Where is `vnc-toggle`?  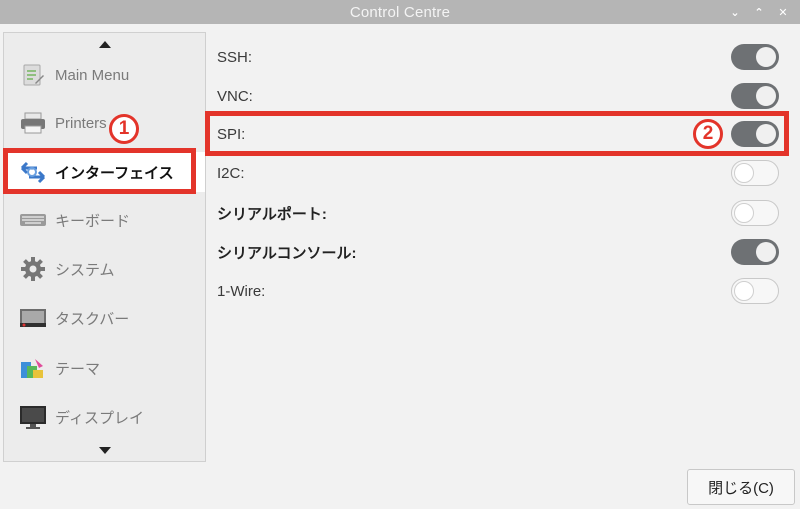 vnc-toggle is located at coordinates (755, 96).